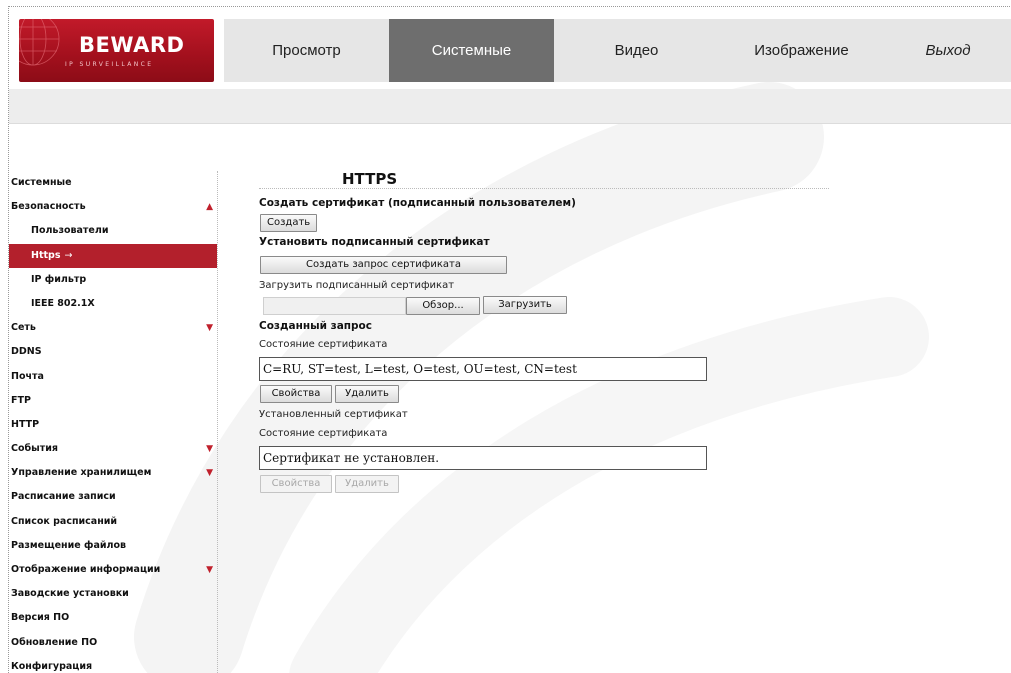 This screenshot has height=673, width=1011. What do you see at coordinates (113, 304) in the screenshot?
I see `sidebar-item-ieee-8021x: IEEE 802.1X` at bounding box center [113, 304].